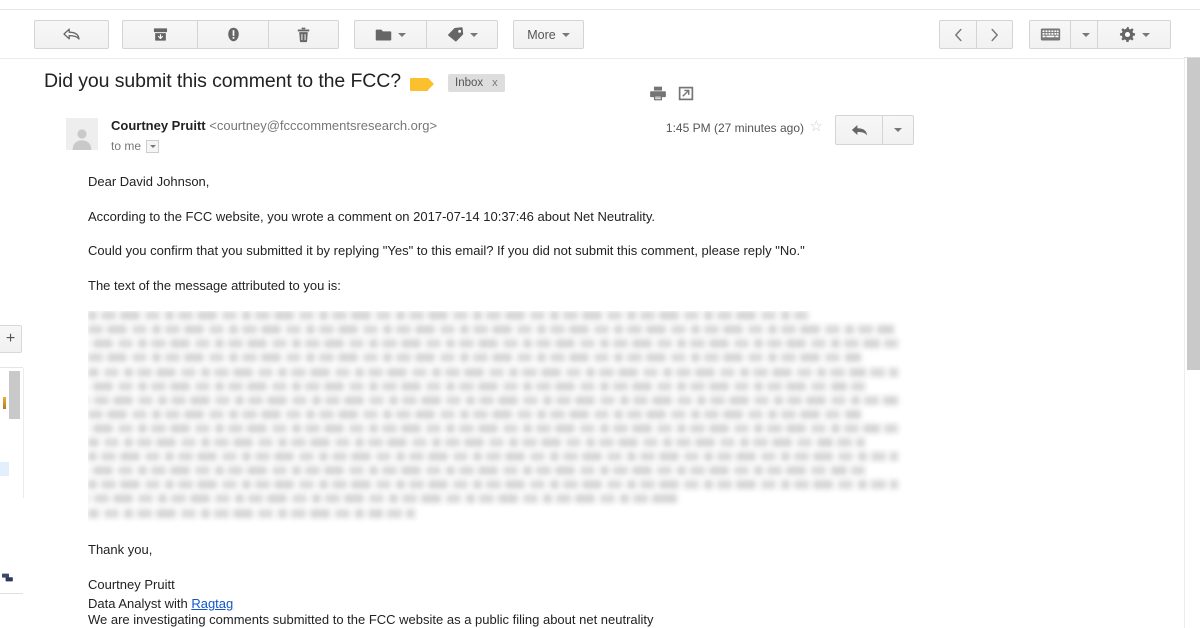 This screenshot has width=1200, height=628. I want to click on new-chat-button: +, so click(11, 339).